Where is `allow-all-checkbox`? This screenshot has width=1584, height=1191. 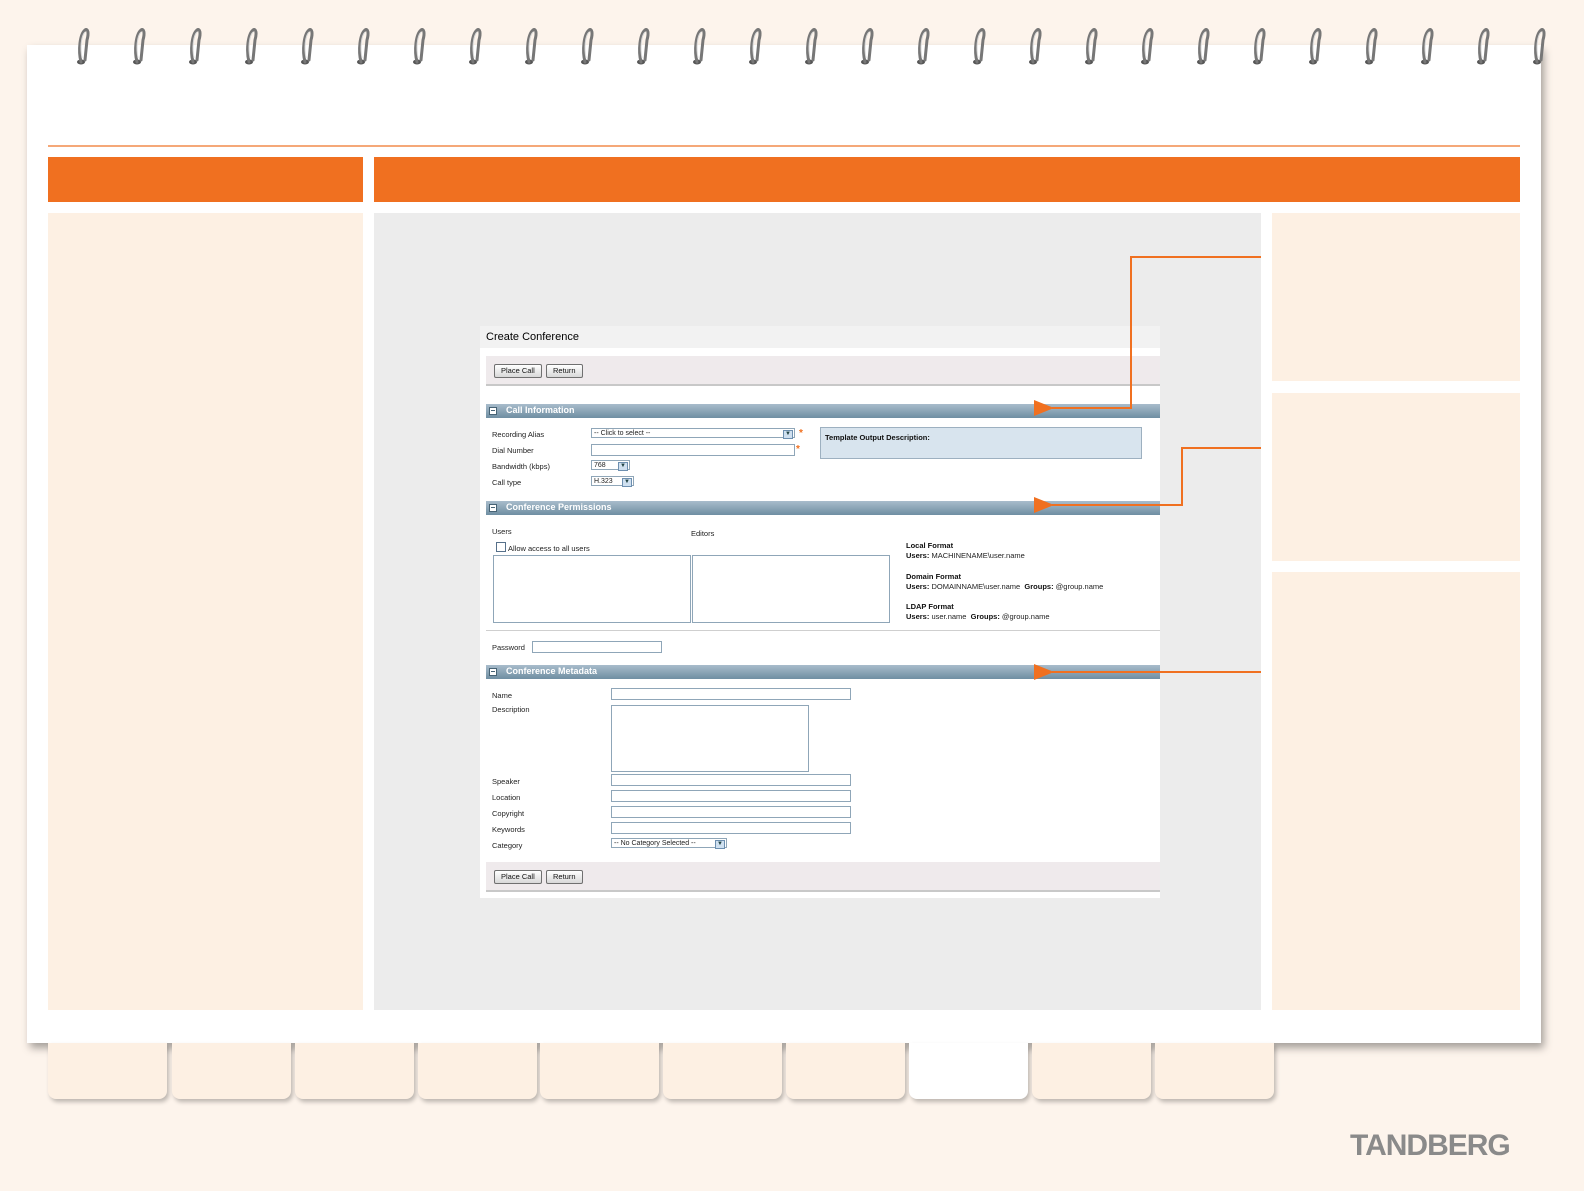 allow-all-checkbox is located at coordinates (501, 547).